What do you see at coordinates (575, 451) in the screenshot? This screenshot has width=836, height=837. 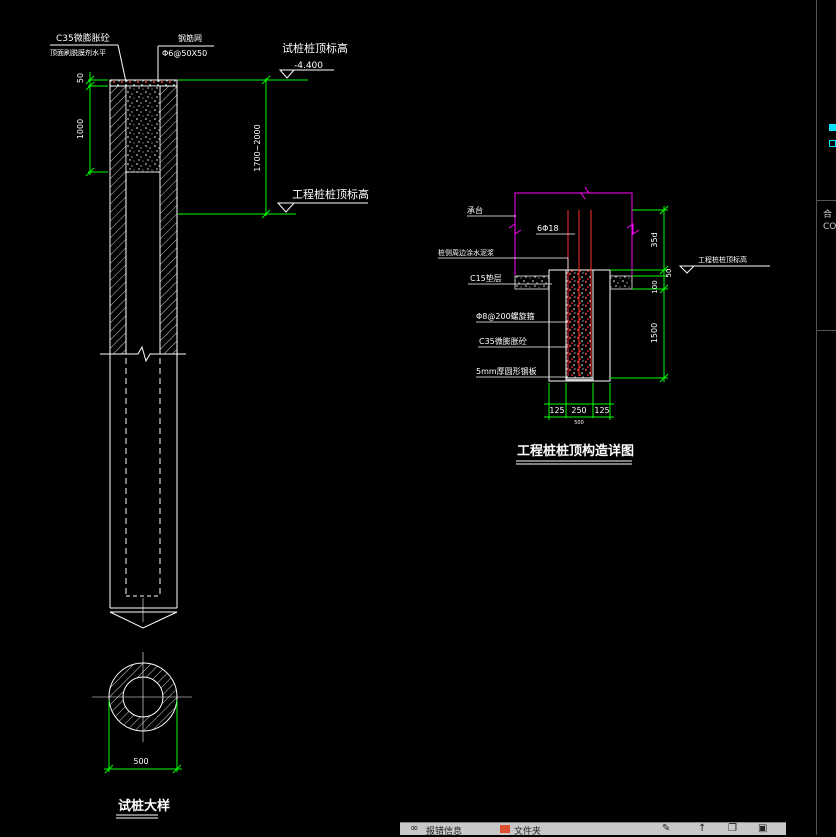 I see `detail-title: 工程桩桩顶构造详图` at bounding box center [575, 451].